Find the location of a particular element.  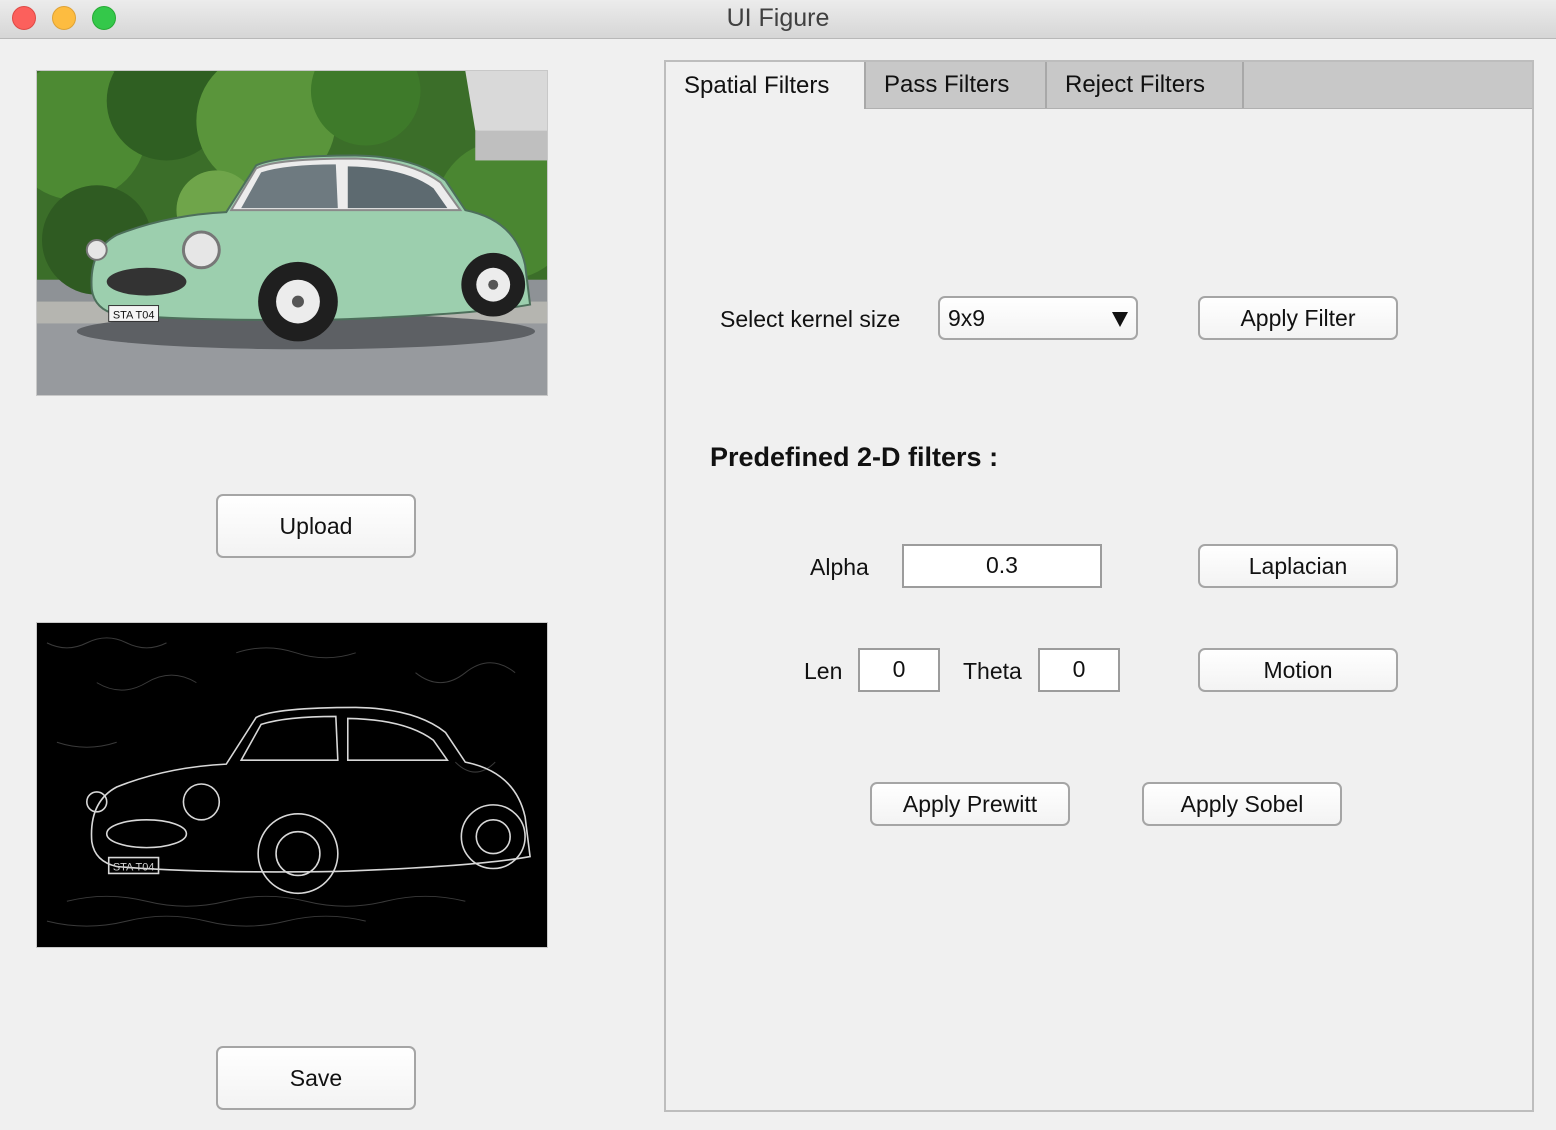

title-bar: UI Figure is located at coordinates (778, 19).